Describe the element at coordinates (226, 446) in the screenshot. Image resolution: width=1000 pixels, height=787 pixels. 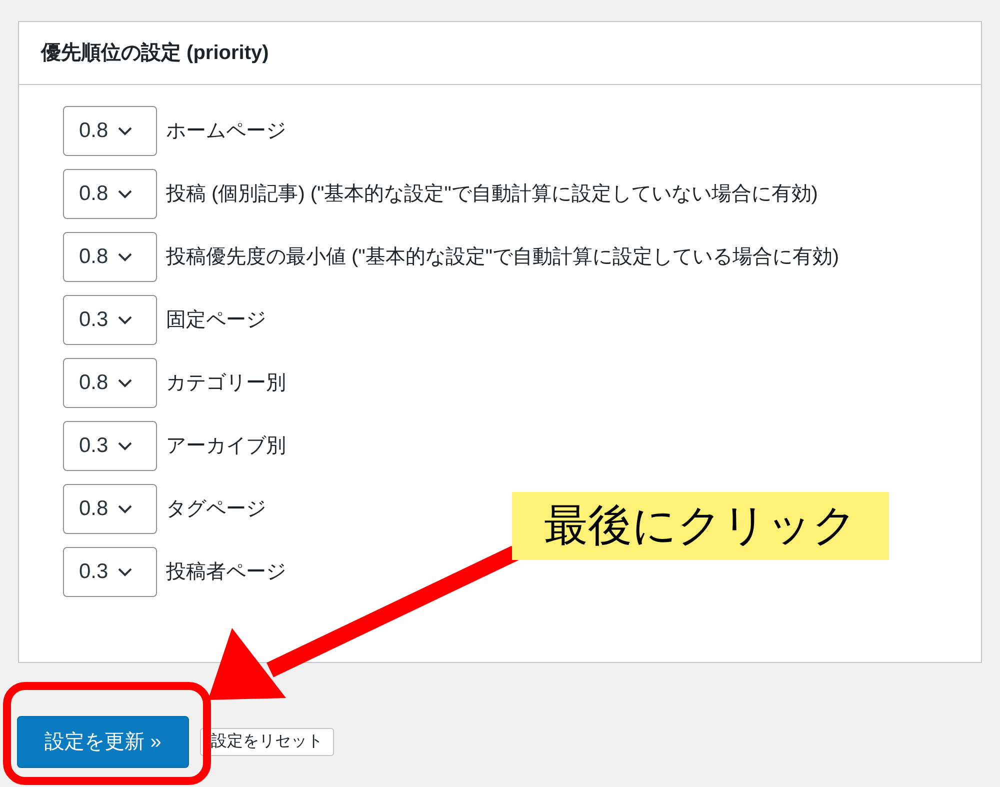
I see `row-label: アーカイブ別` at that location.